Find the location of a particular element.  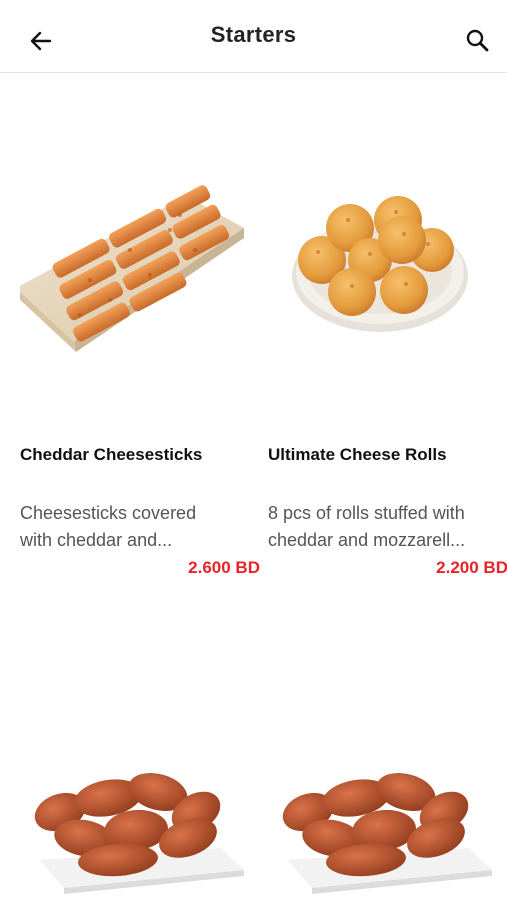

search-icon is located at coordinates (477, 40).